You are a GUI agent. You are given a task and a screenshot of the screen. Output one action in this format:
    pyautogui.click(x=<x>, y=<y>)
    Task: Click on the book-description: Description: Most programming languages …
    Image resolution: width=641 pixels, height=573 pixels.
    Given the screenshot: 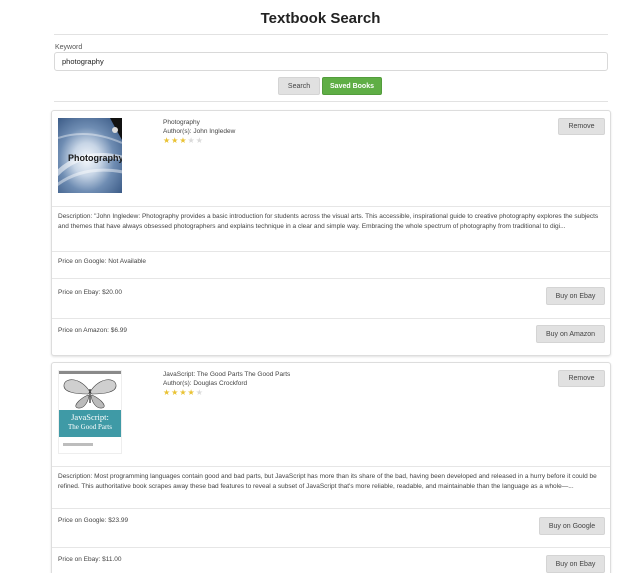 What is the action you would take?
    pyautogui.click(x=327, y=481)
    